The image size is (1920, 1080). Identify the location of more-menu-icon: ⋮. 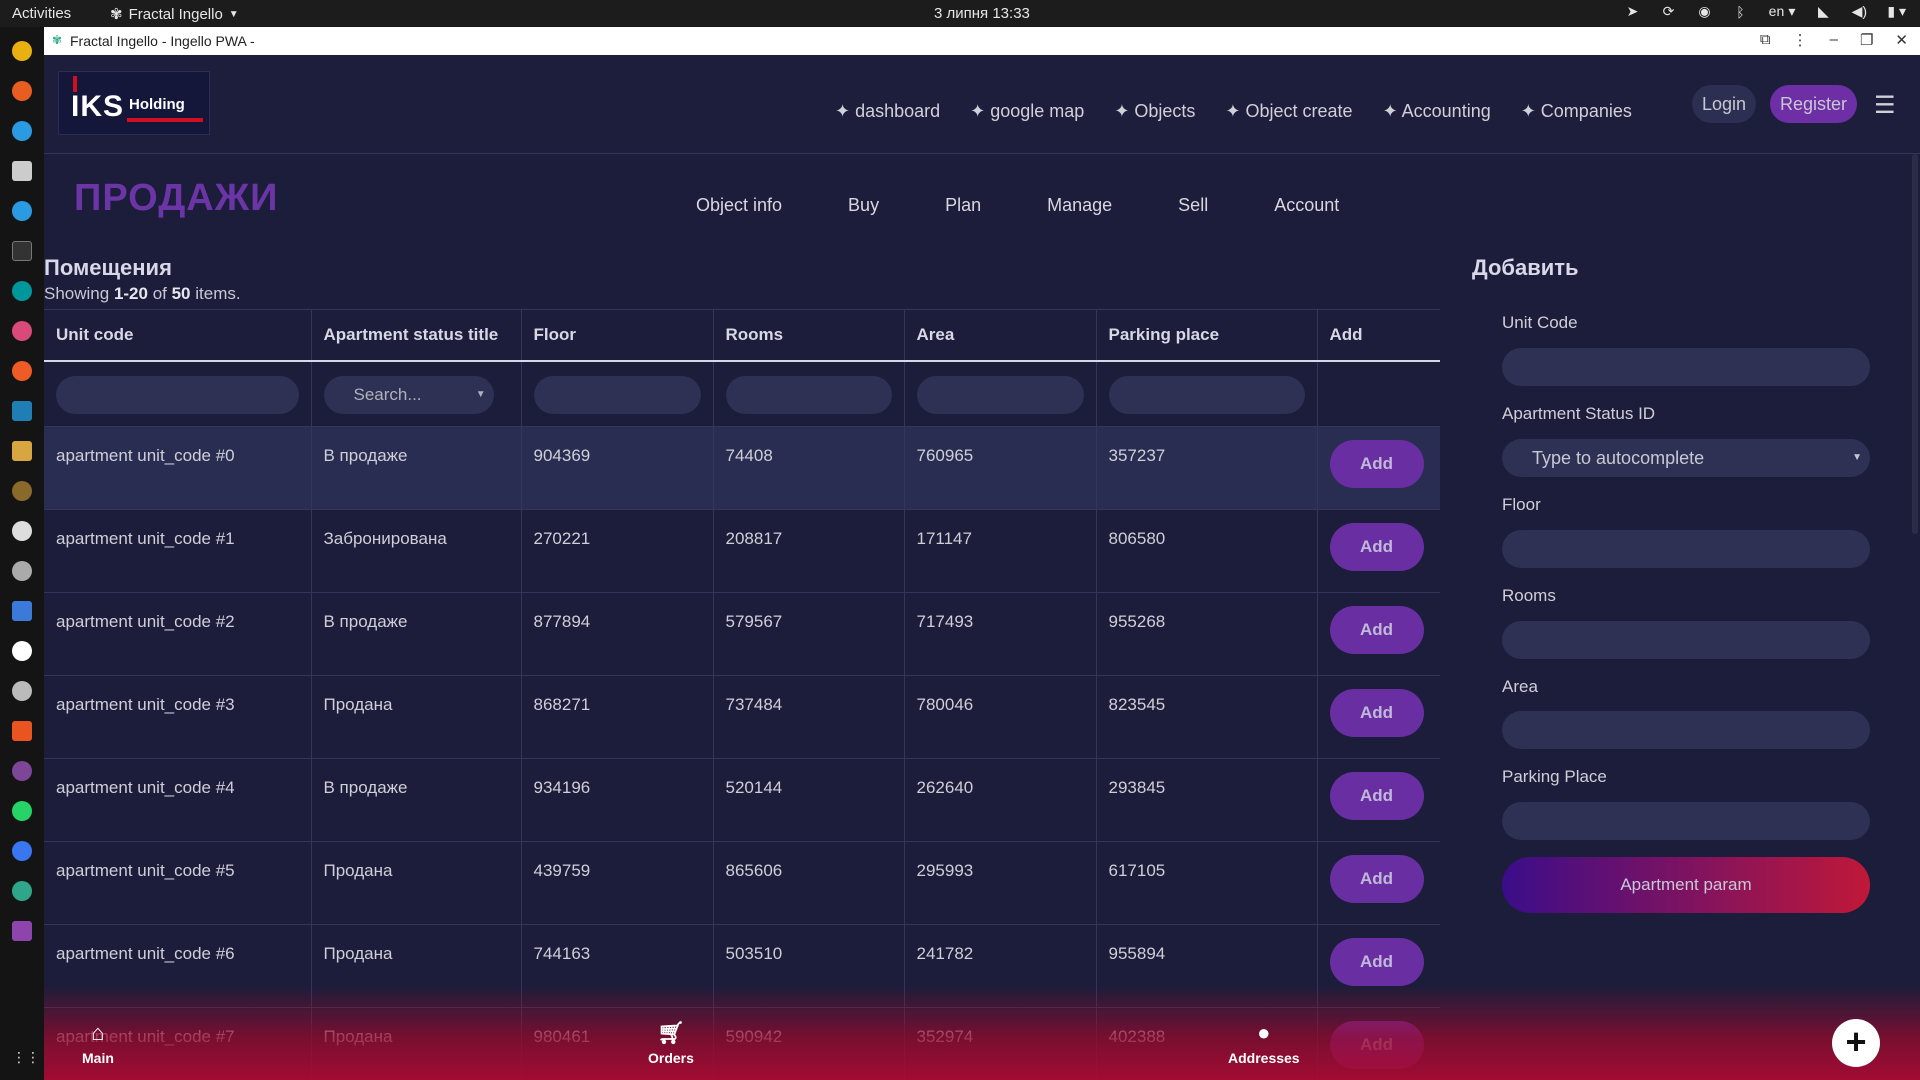
(1800, 40).